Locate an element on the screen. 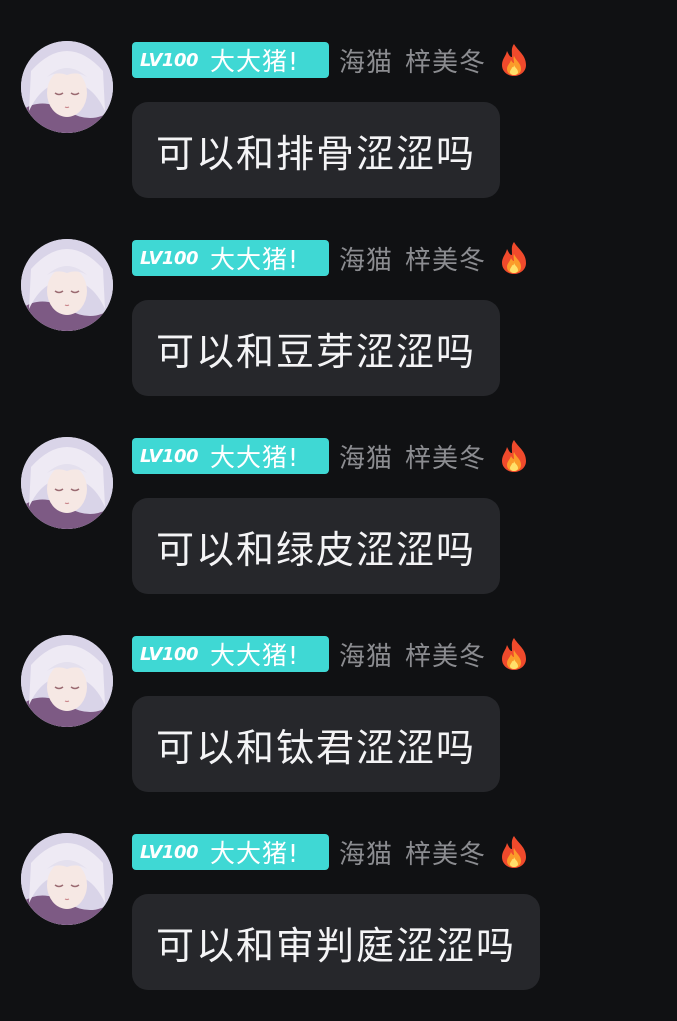  message-bubble: 可以和钛君涩涩吗 is located at coordinates (316, 744).